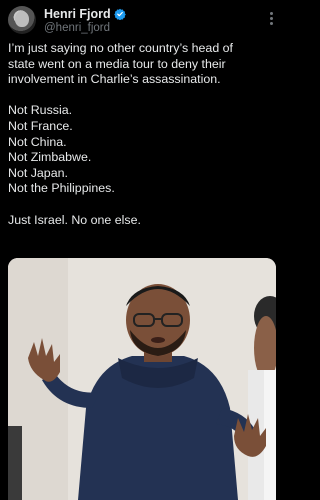 The image size is (320, 500). I want to click on tweet-line: Not the Philippines., so click(61, 188).